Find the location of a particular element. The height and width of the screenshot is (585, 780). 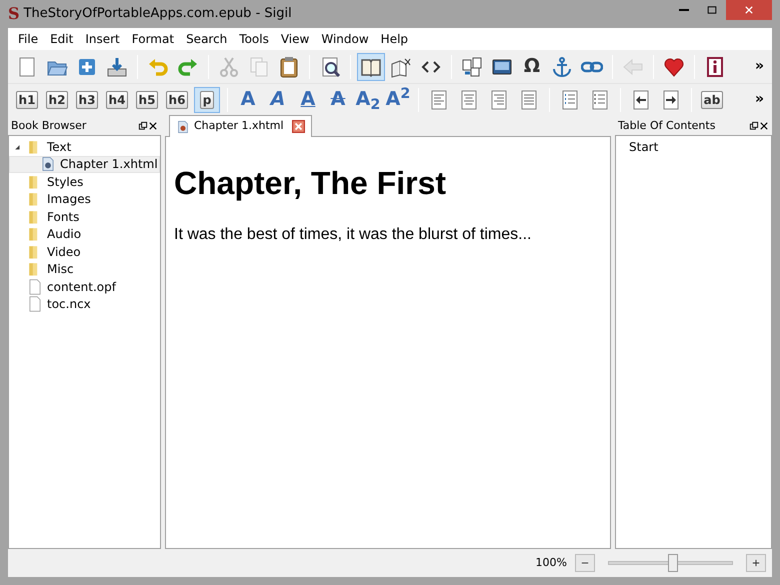

toolbar-button is located at coordinates (371, 66).